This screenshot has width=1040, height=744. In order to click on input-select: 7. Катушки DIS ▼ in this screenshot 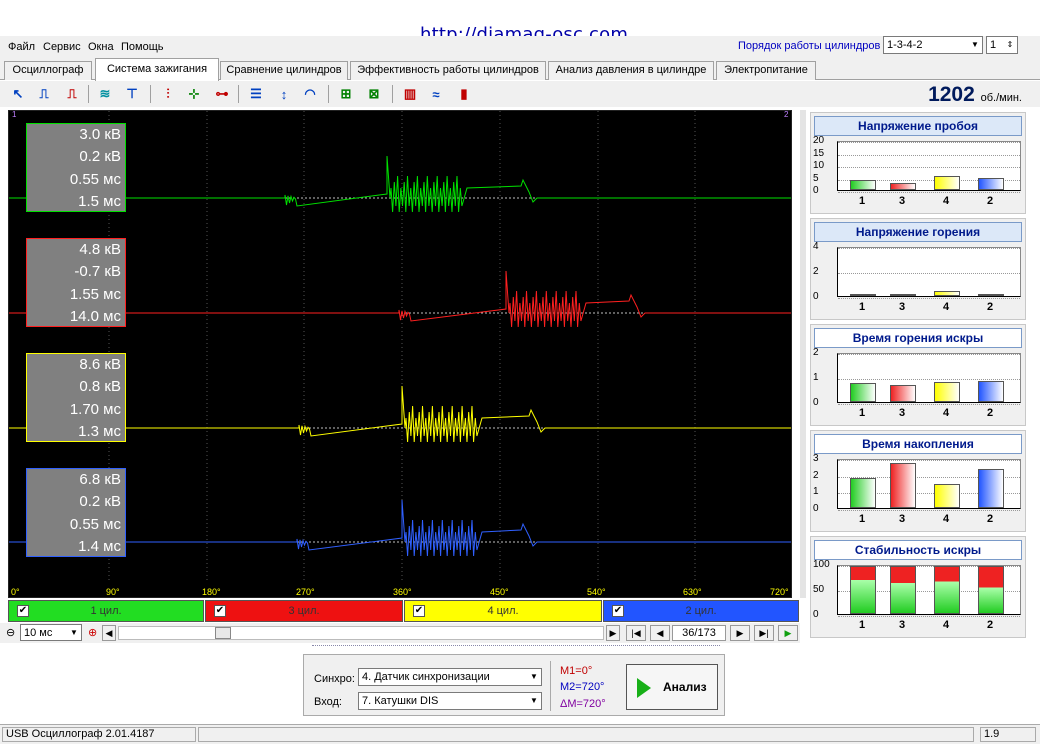, I will do `click(450, 701)`.